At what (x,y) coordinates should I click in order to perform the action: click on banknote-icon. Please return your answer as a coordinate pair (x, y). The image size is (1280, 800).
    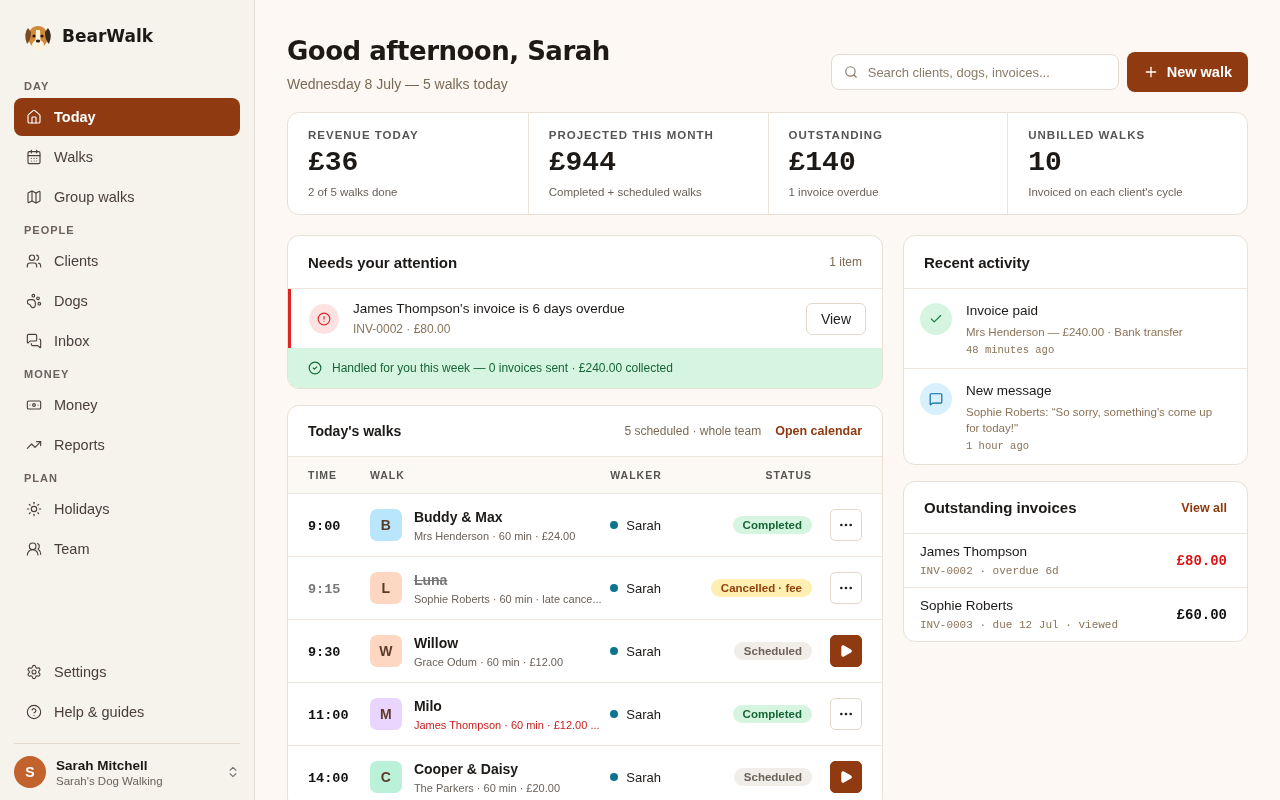
    Looking at the image, I should click on (34, 405).